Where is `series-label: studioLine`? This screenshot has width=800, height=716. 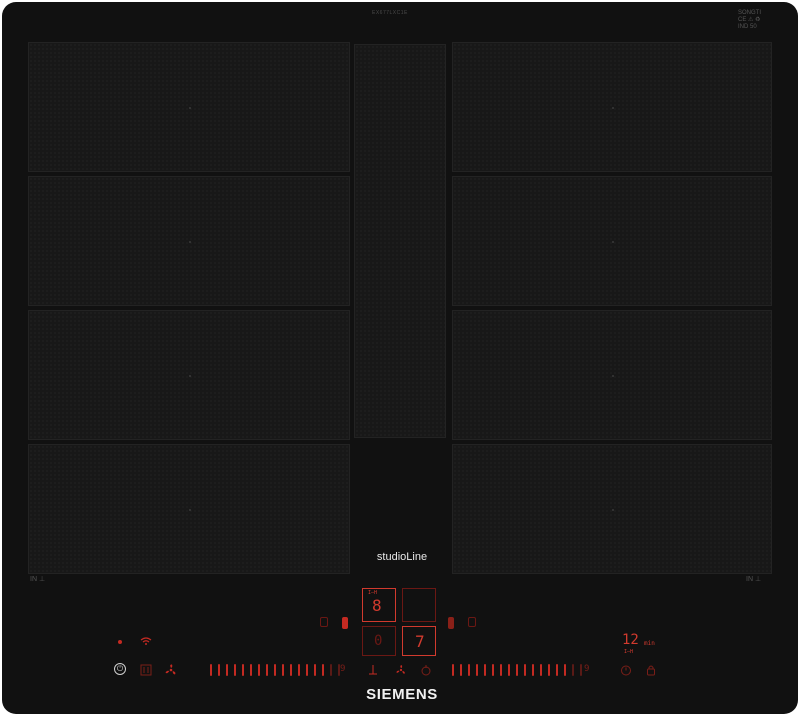
series-label: studioLine is located at coordinates (402, 557).